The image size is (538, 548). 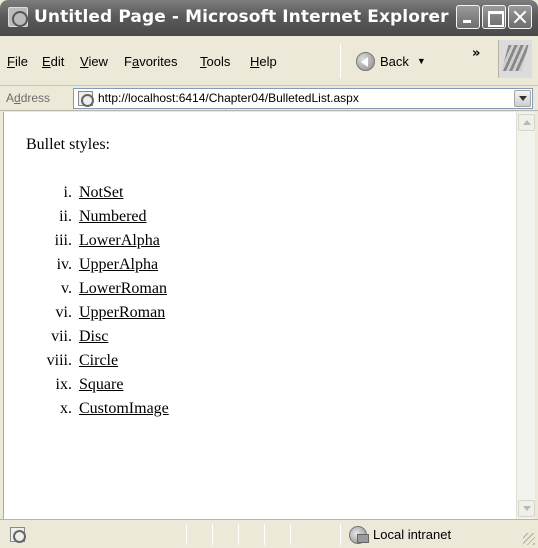 What do you see at coordinates (28, 98) in the screenshot?
I see `address-label: Address` at bounding box center [28, 98].